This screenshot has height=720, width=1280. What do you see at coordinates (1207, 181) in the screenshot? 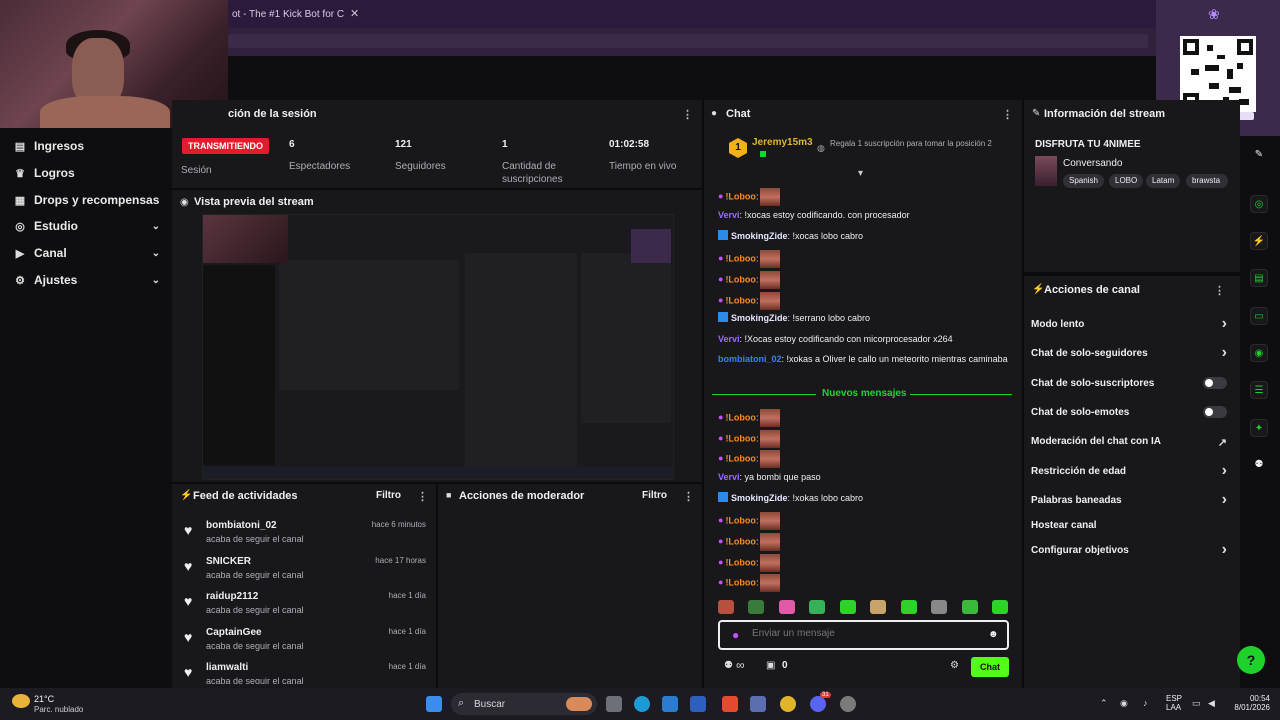
I see `stream-tag: brawsta` at bounding box center [1207, 181].